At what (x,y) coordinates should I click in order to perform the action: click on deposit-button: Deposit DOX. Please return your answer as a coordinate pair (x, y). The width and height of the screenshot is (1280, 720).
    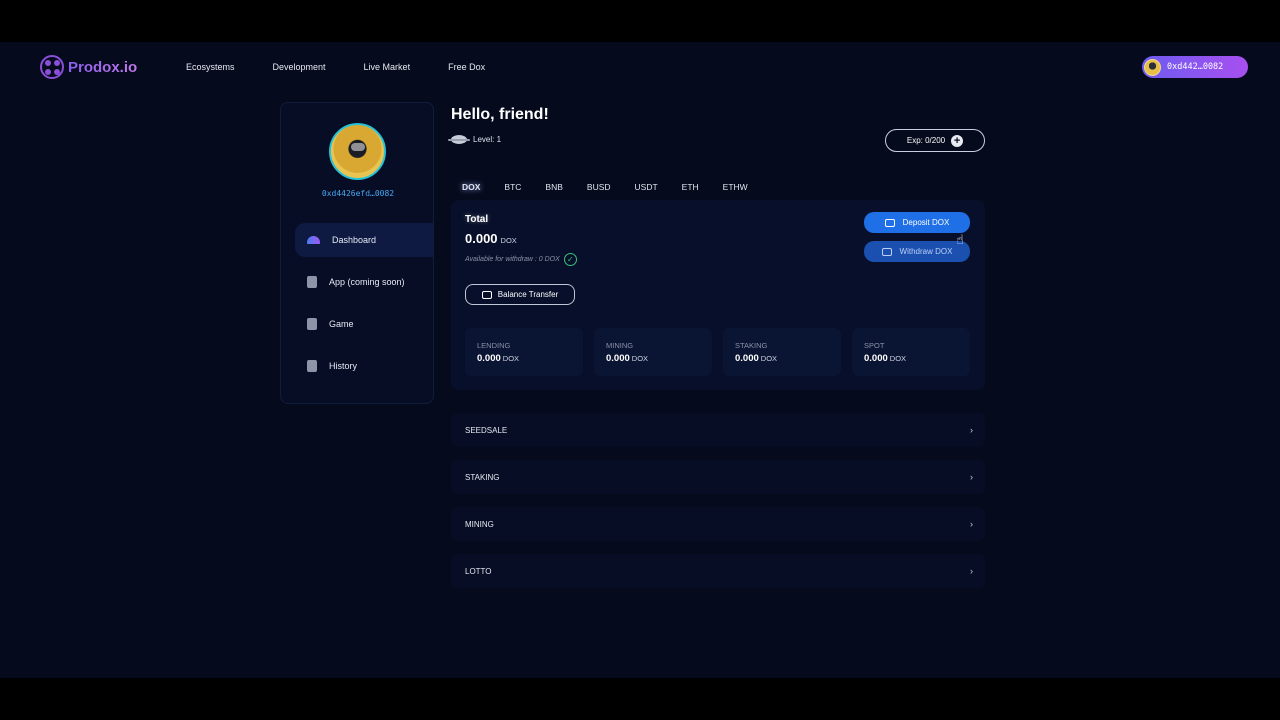
    Looking at the image, I should click on (917, 222).